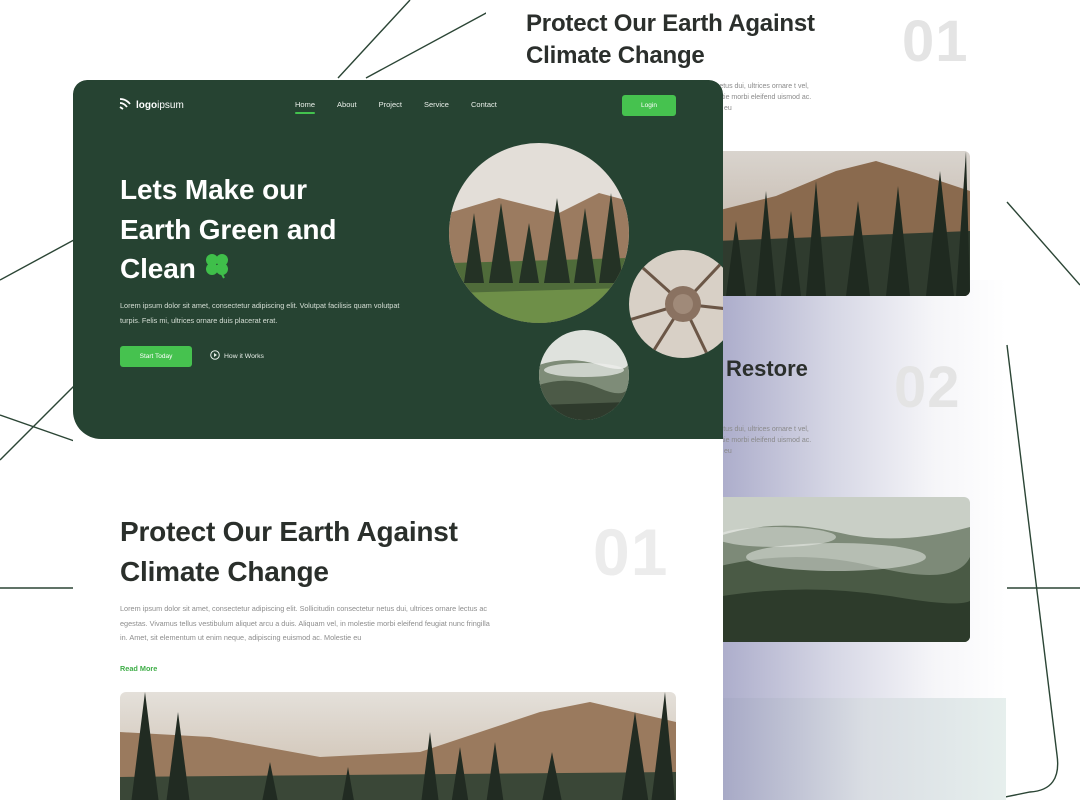 The height and width of the screenshot is (800, 1080). What do you see at coordinates (228, 229) in the screenshot?
I see `hero-title-line-2: Earth Green and` at bounding box center [228, 229].